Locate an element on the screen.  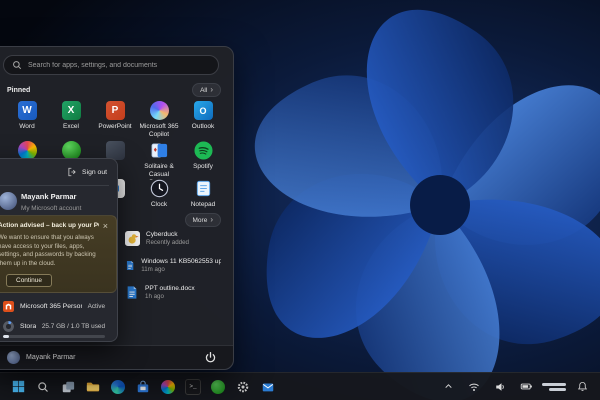
tray-chevron-up is located at coordinates (448, 387).